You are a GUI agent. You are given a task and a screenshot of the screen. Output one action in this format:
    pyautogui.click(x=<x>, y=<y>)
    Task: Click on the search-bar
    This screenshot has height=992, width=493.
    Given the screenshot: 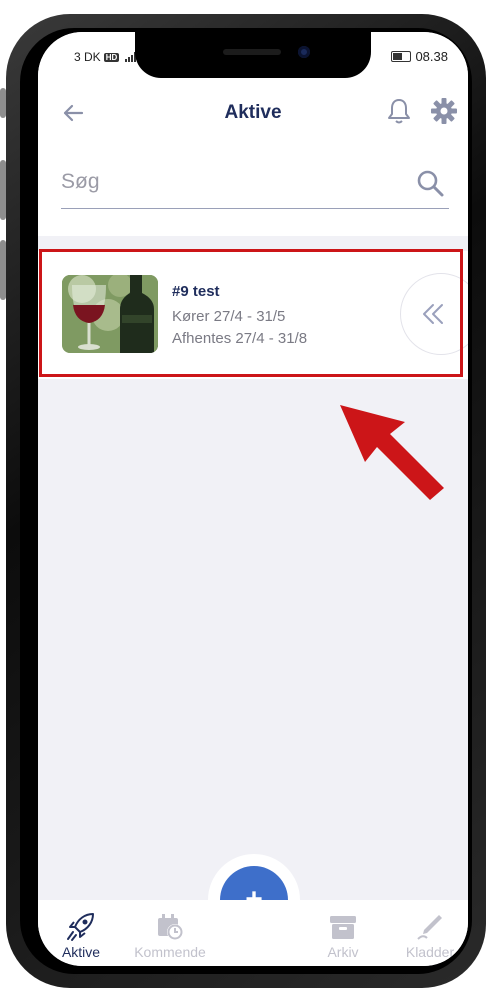 What is the action you would take?
    pyautogui.click(x=255, y=187)
    